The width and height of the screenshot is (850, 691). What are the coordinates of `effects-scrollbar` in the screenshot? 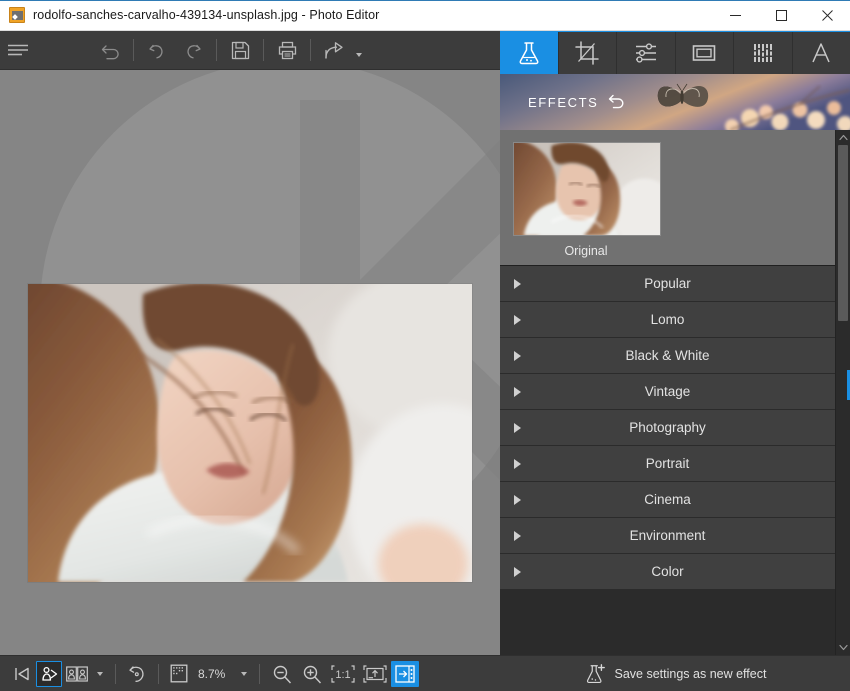 It's located at (842, 392).